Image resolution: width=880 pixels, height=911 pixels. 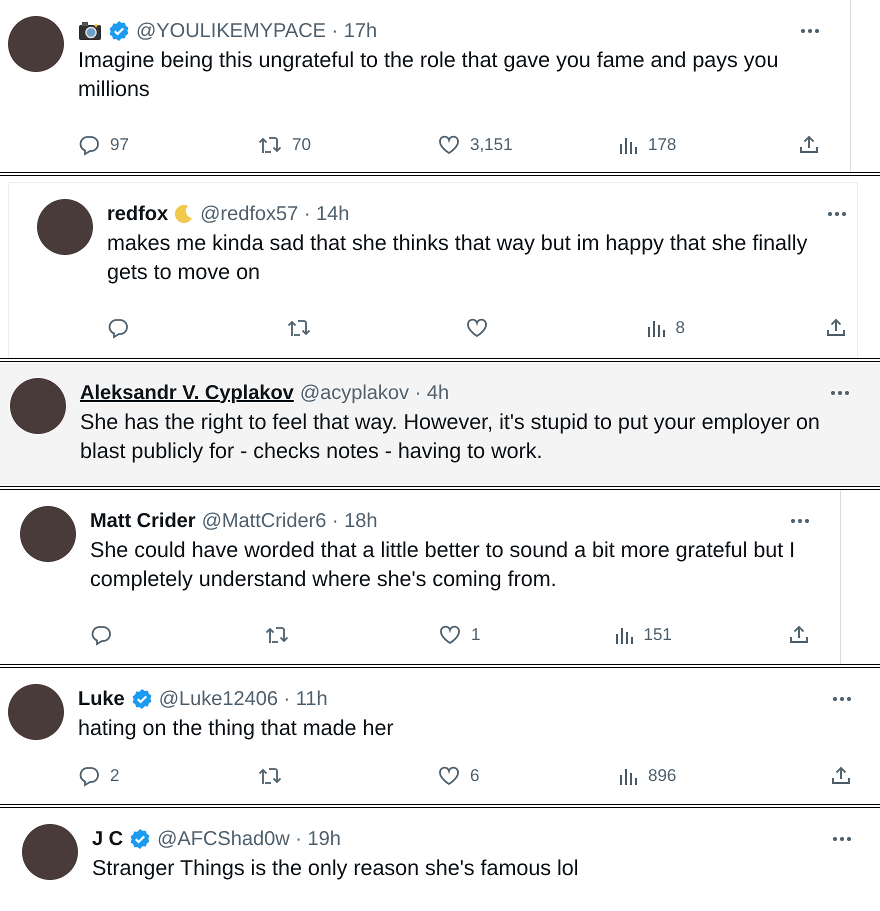 I want to click on repost-count: 70, so click(x=301, y=145).